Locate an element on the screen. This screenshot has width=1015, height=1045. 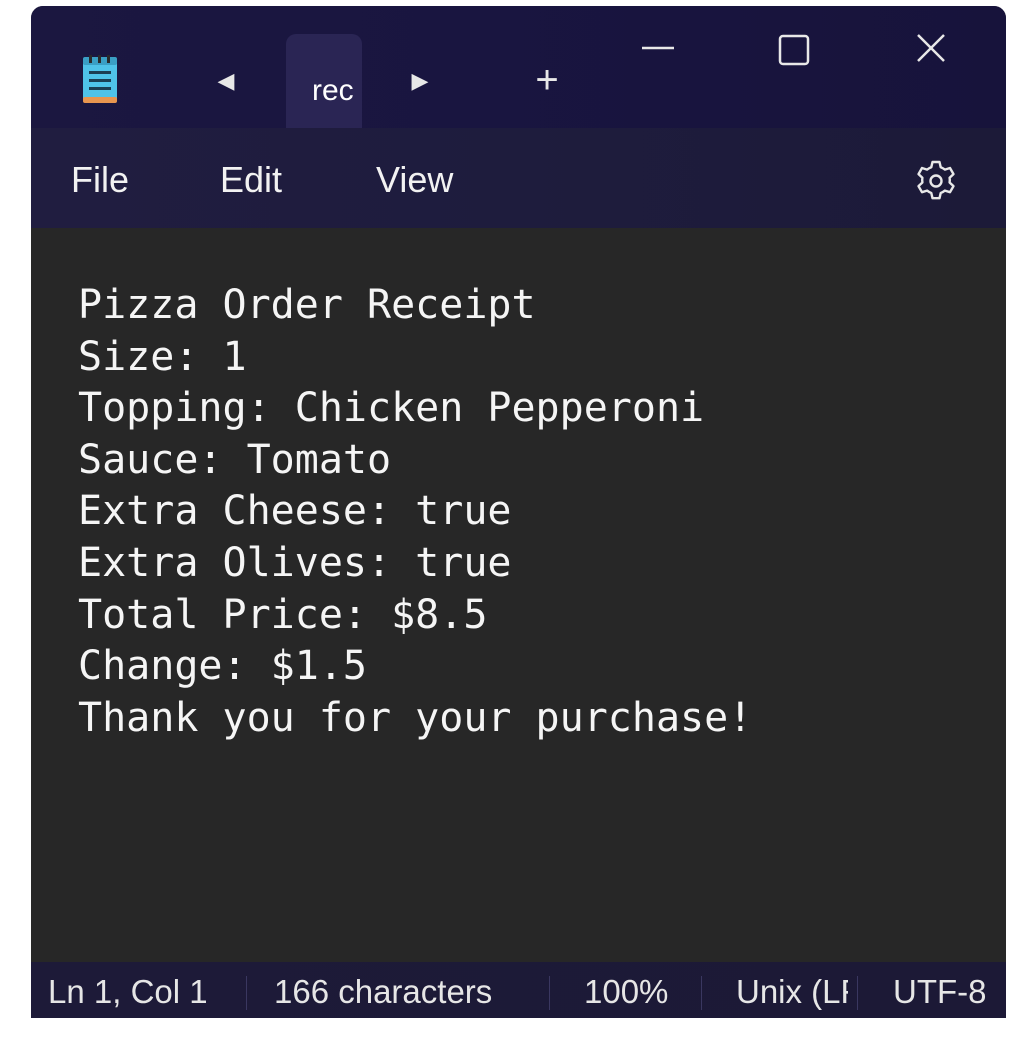
line-ending: Unix (LF) is located at coordinates (792, 992).